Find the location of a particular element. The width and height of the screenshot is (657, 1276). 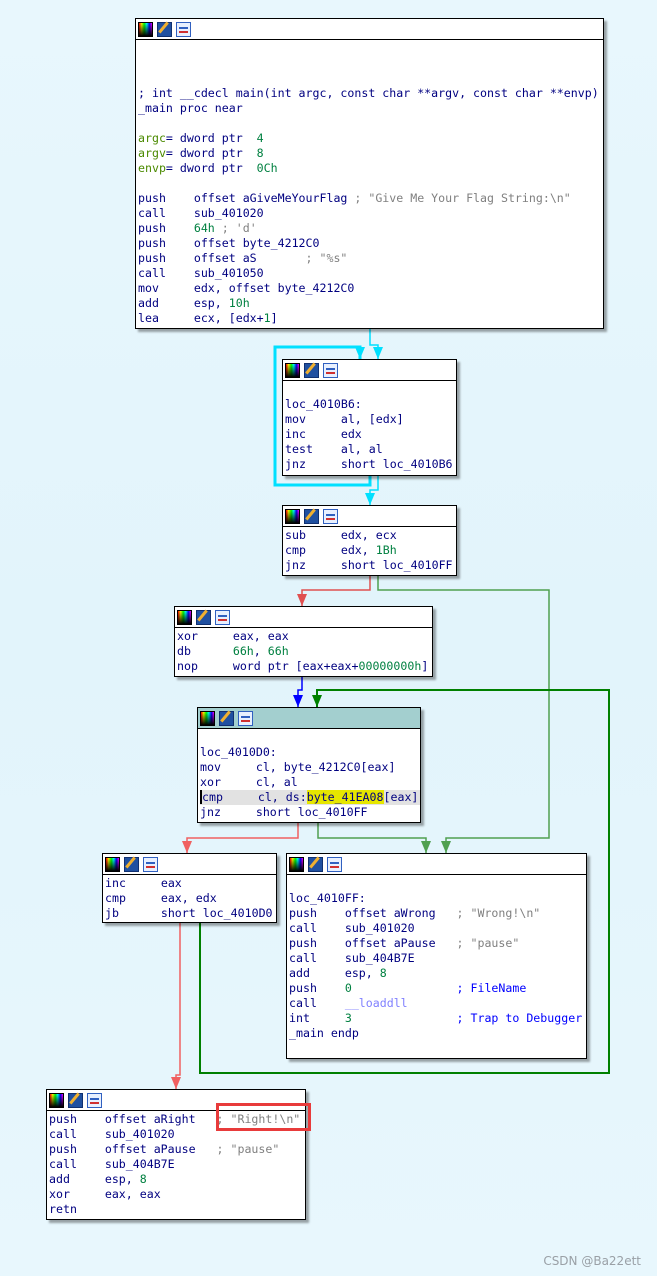

mnemonic: call is located at coordinates (77, 1134).